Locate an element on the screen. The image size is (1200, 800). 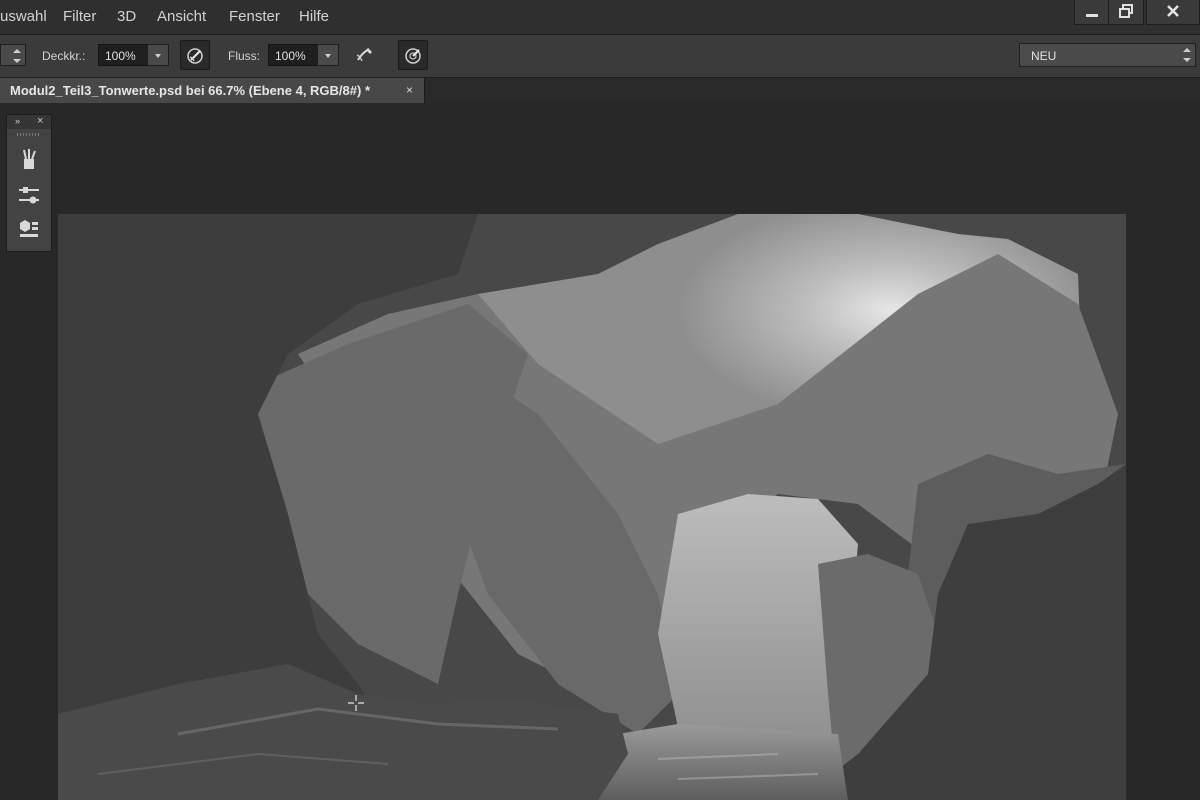
menu-filter: Filter is located at coordinates (79, 16).